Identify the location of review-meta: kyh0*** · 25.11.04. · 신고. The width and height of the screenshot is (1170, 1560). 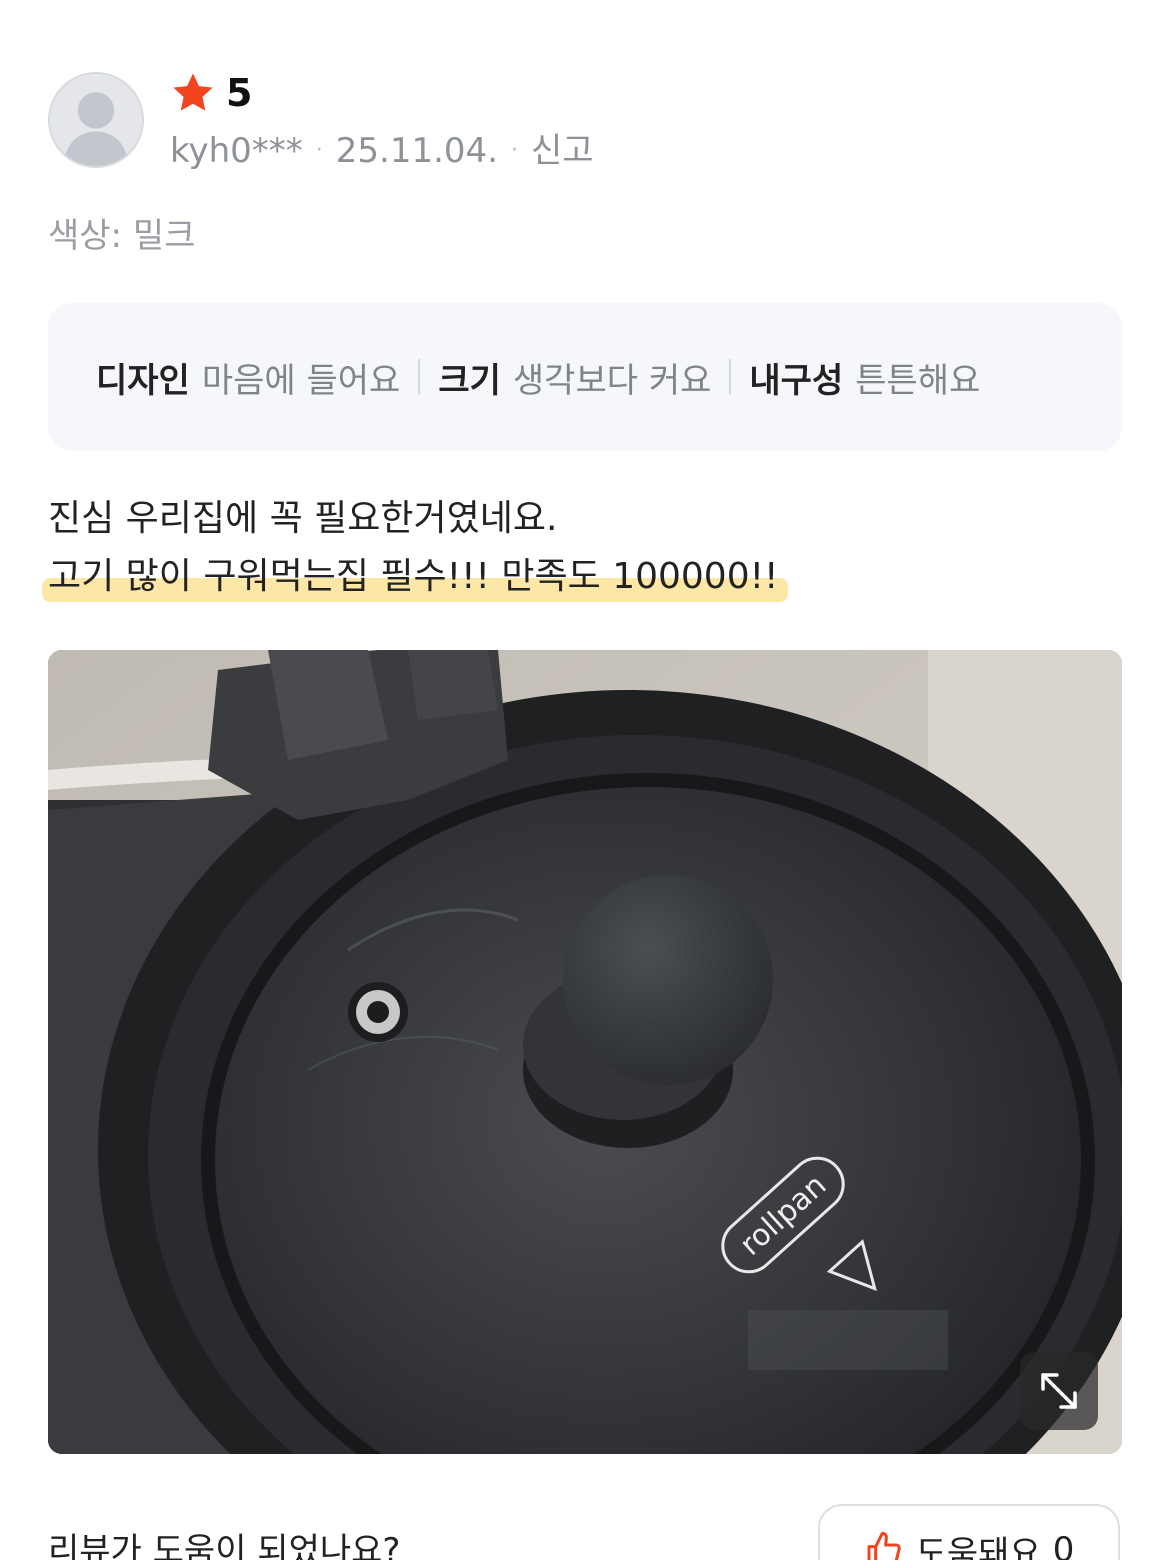
(382, 151).